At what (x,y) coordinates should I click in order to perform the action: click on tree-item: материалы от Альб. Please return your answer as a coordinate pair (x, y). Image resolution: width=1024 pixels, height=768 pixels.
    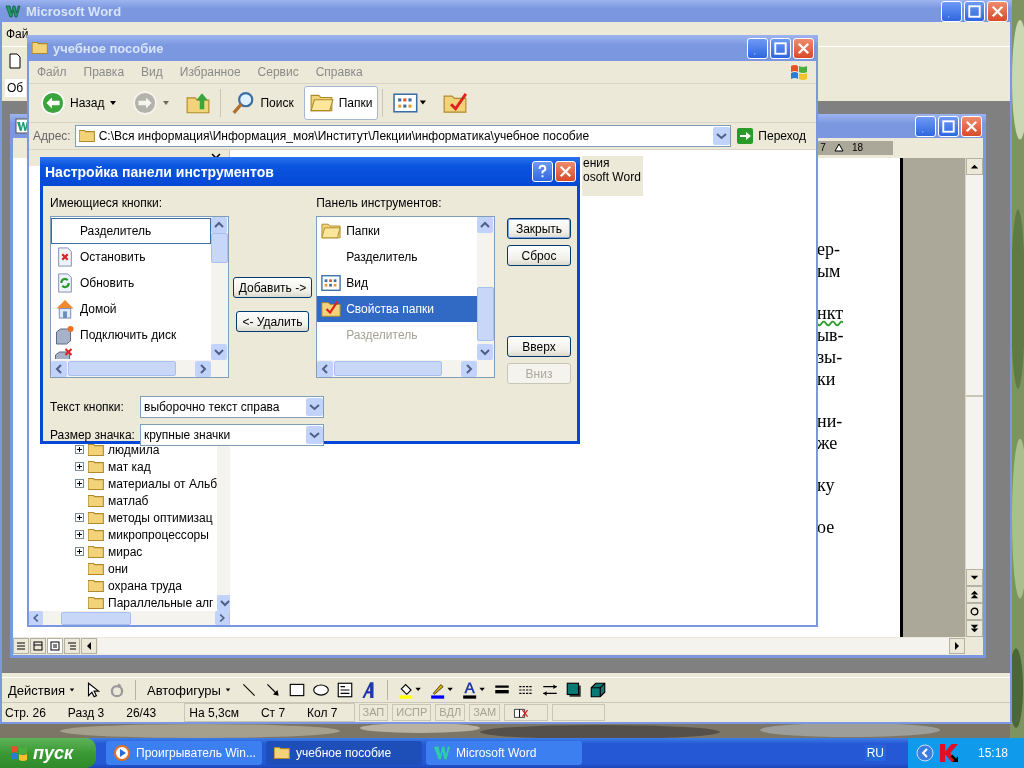
    Looking at the image, I should click on (163, 483).